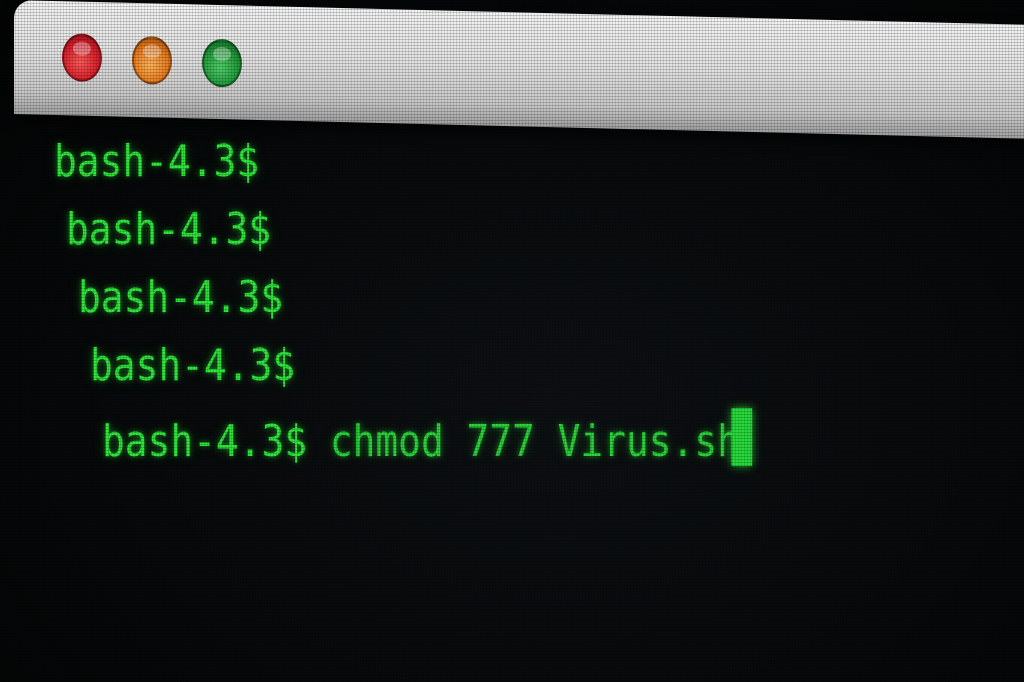  What do you see at coordinates (222, 63) in the screenshot?
I see `zoom-button` at bounding box center [222, 63].